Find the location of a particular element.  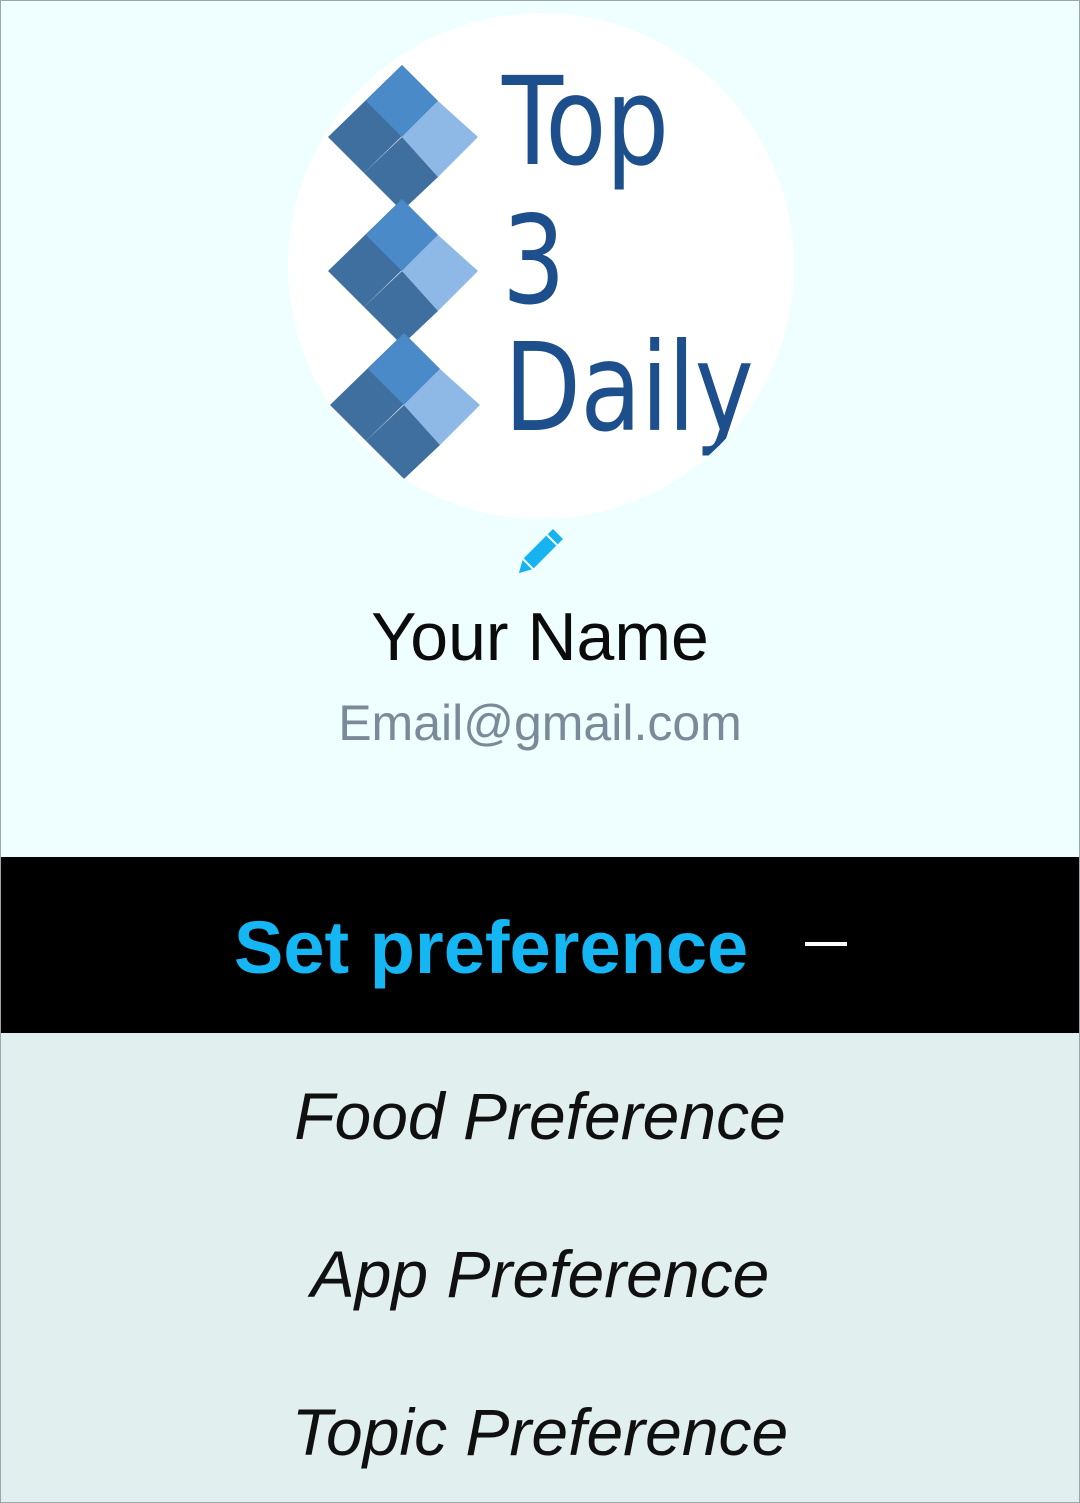

user-email: Email@gmail.com is located at coordinates (540, 723).